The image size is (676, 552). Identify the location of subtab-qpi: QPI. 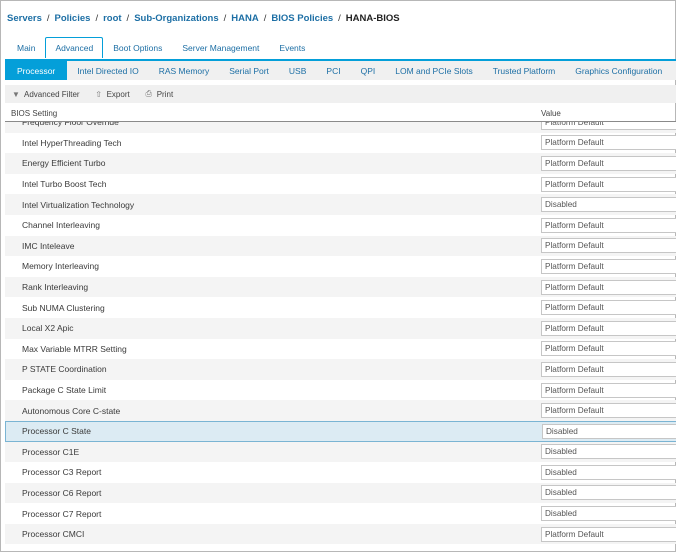
(368, 70).